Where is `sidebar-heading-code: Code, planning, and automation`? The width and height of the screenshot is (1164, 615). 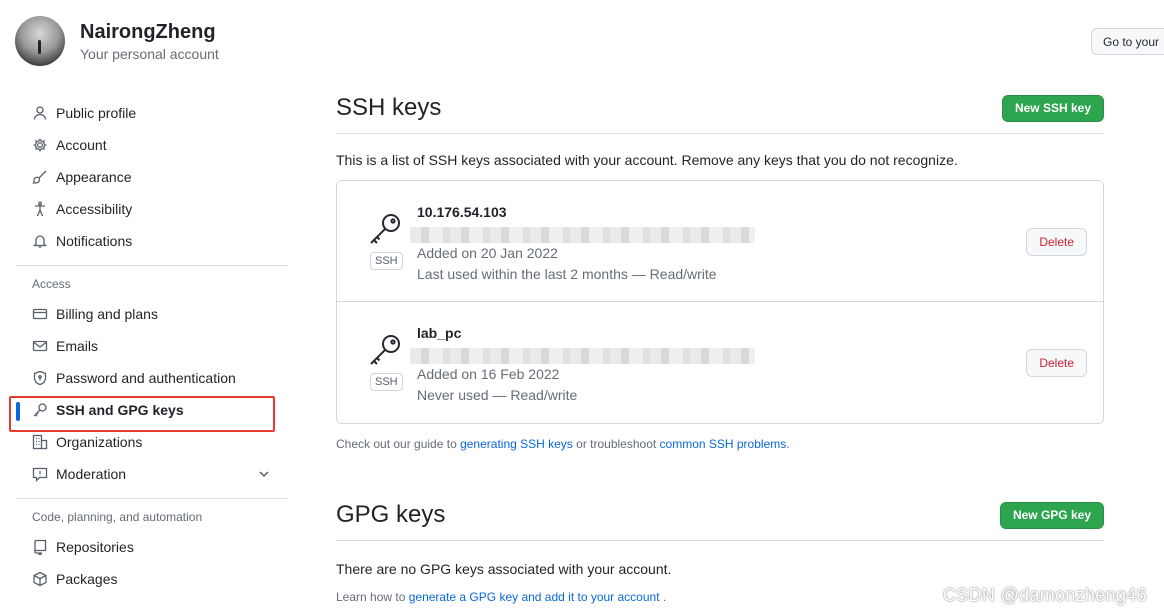
sidebar-heading-code: Code, planning, and automation is located at coordinates (117, 517).